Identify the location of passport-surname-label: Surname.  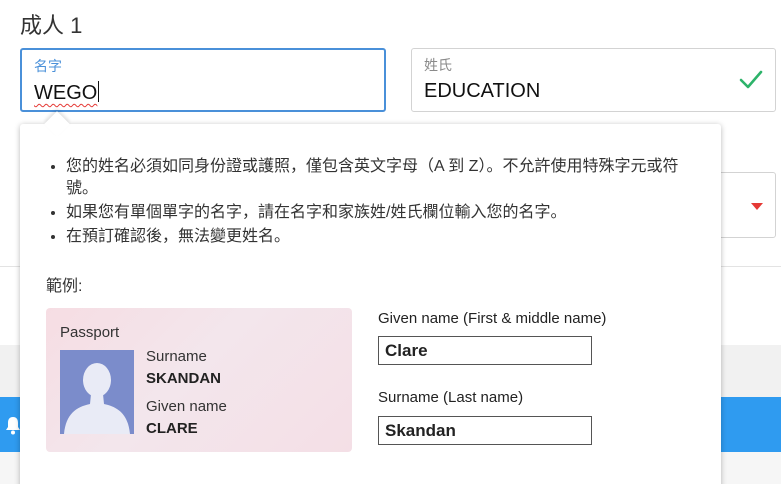
(176, 356).